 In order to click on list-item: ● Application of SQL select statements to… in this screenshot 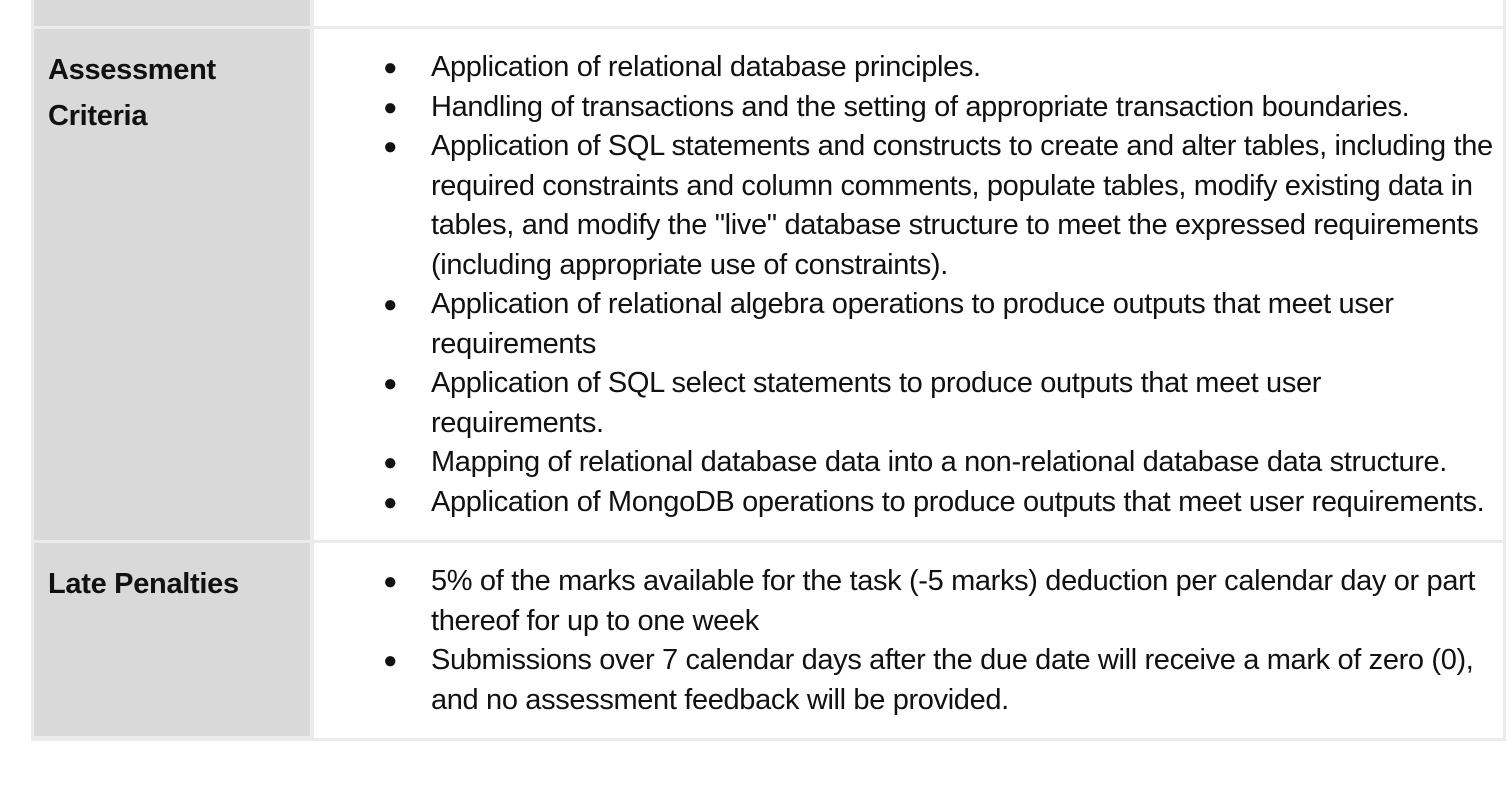, I will do `click(904, 403)`.